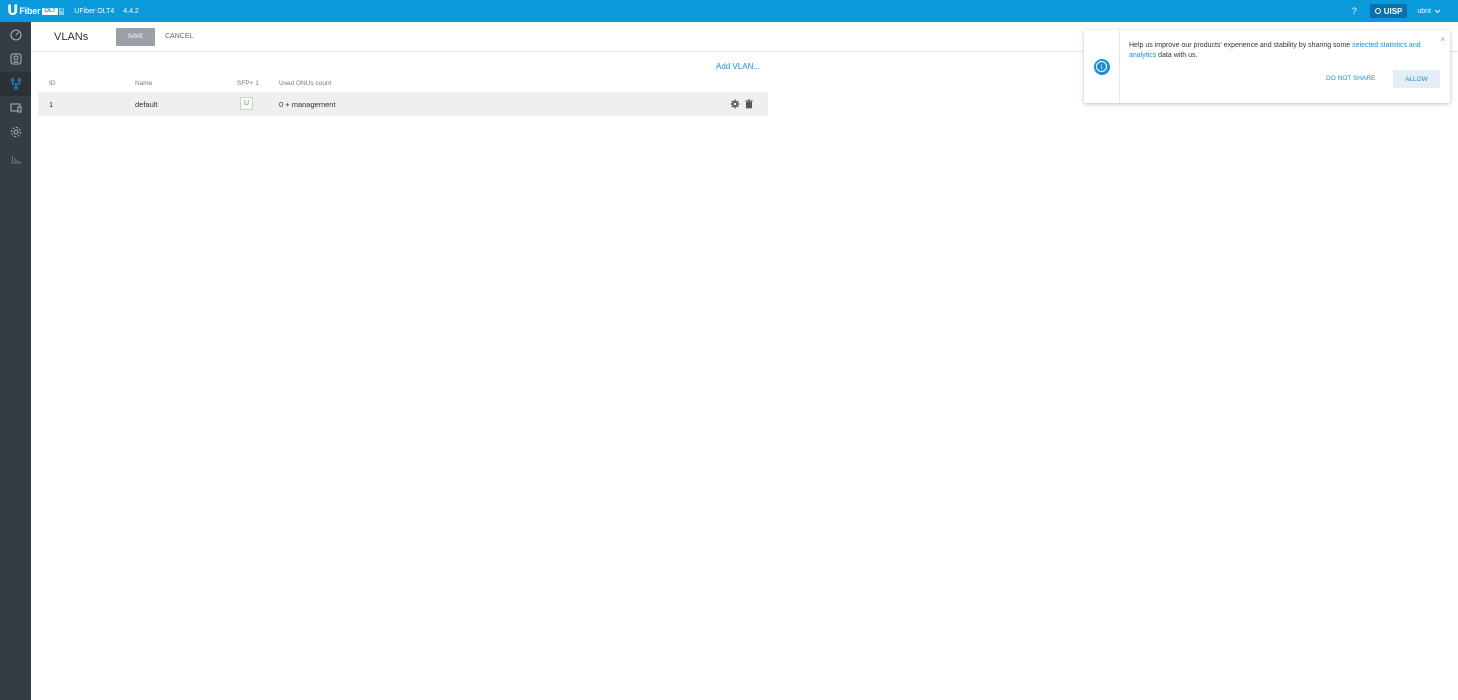  I want to click on settings-icon, so click(15, 132).